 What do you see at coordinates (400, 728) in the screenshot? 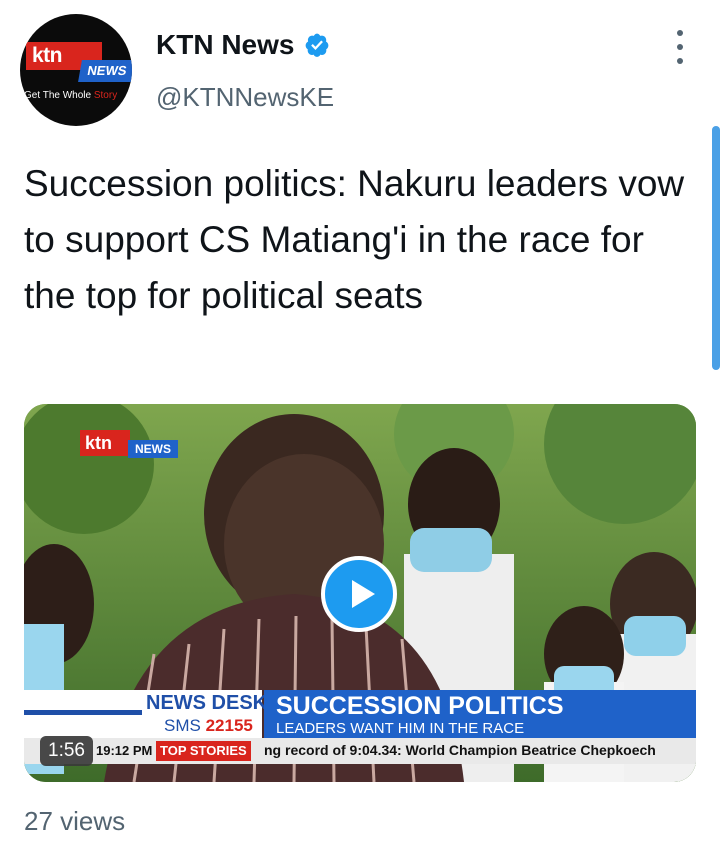
I see `headline-subtitle: LEADERS WANT HIM IN THE RACE` at bounding box center [400, 728].